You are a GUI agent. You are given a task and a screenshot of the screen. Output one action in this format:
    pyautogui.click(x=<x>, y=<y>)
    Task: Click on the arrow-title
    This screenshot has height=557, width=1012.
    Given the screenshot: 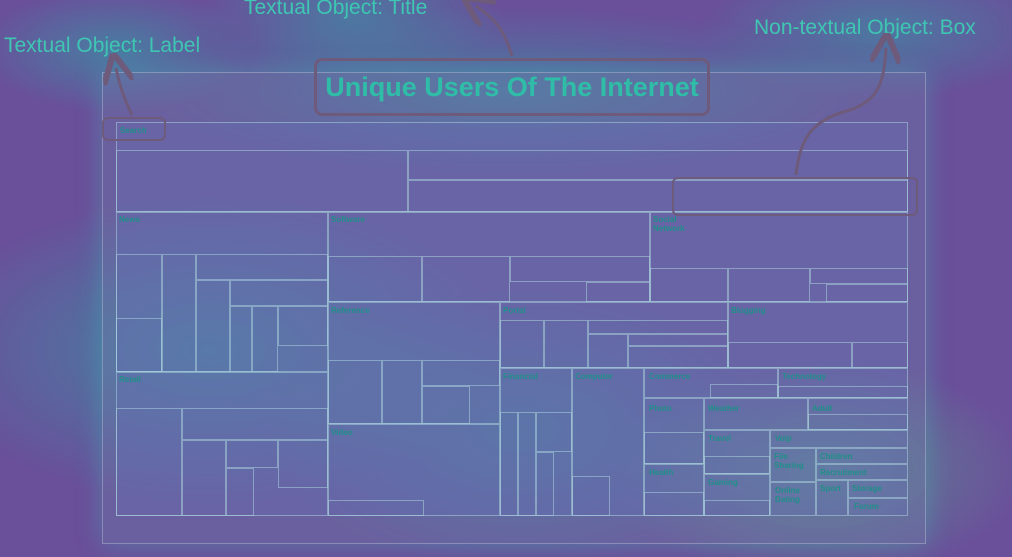 What is the action you would take?
    pyautogui.click(x=495, y=31)
    